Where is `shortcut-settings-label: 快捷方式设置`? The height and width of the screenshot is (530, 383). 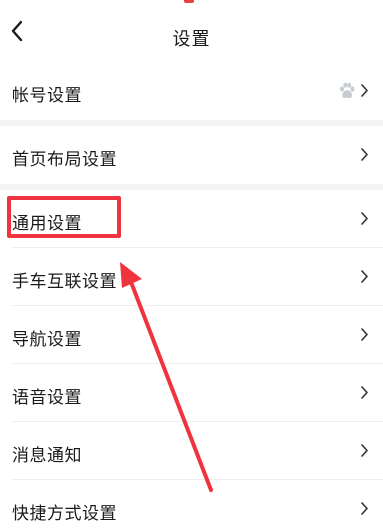 shortcut-settings-label: 快捷方式设置 is located at coordinates (64, 514).